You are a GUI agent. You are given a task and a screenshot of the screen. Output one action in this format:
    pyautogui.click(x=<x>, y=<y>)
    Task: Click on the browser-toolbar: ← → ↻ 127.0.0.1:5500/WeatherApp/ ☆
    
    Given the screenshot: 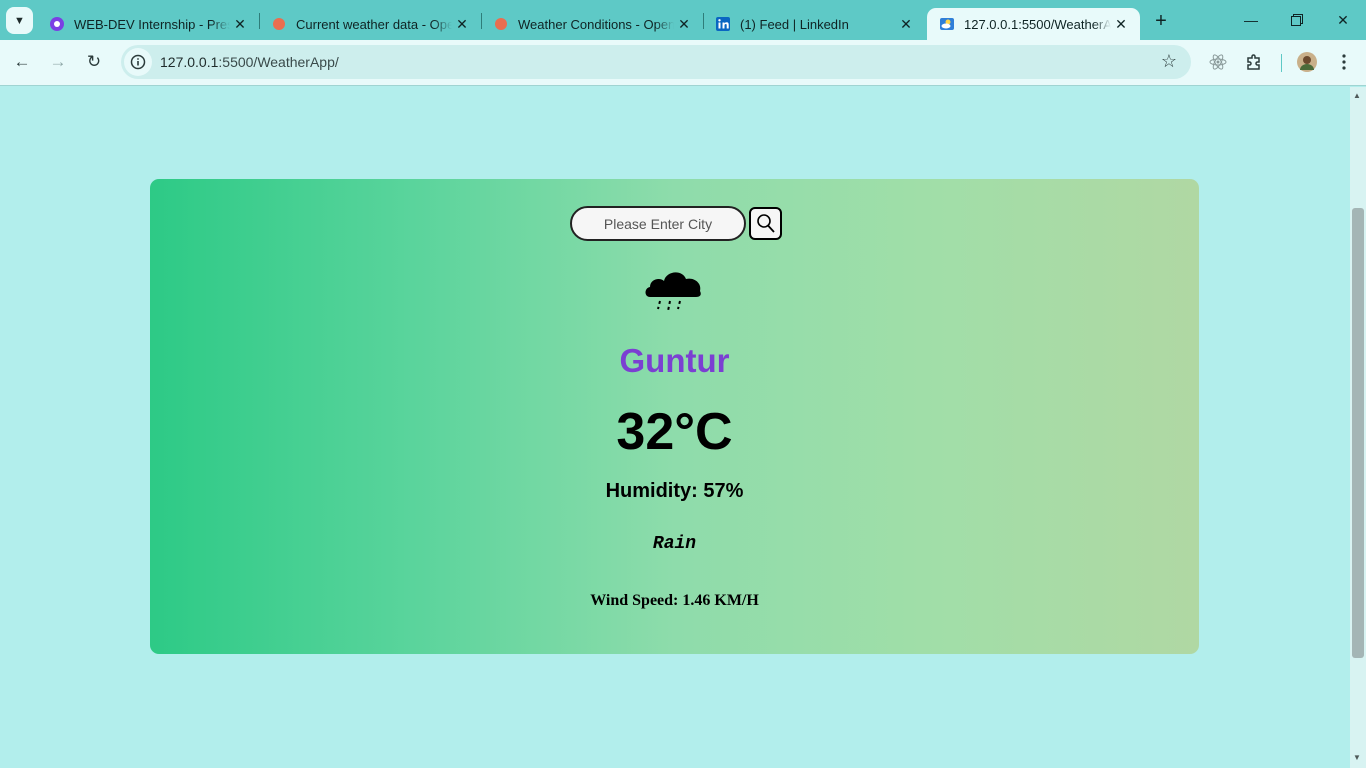 What is the action you would take?
    pyautogui.click(x=683, y=63)
    